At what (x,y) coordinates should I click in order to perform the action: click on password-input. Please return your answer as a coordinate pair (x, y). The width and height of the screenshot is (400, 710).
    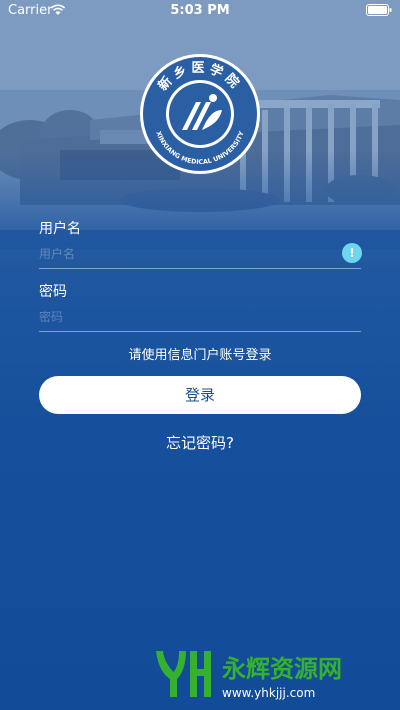
    Looking at the image, I should click on (189, 317).